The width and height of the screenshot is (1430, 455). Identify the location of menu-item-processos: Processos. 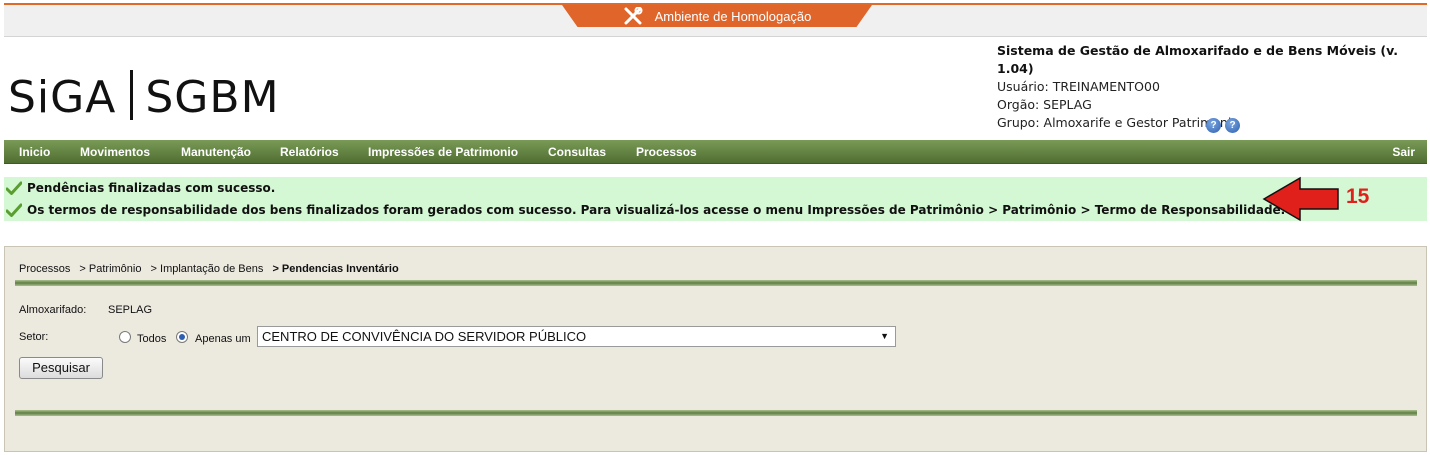
(666, 152).